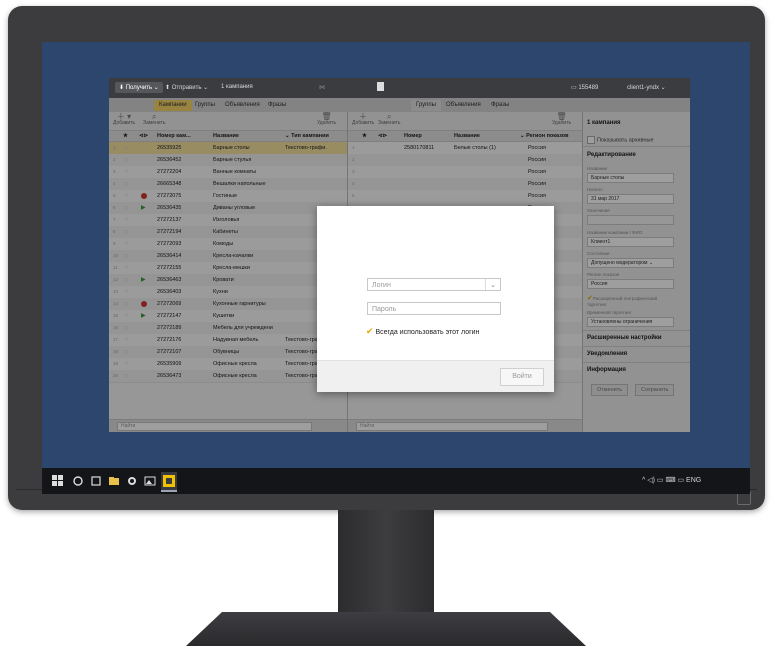 The height and width of the screenshot is (646, 773). I want to click on user-id-label: ▭ 155489, so click(585, 88).